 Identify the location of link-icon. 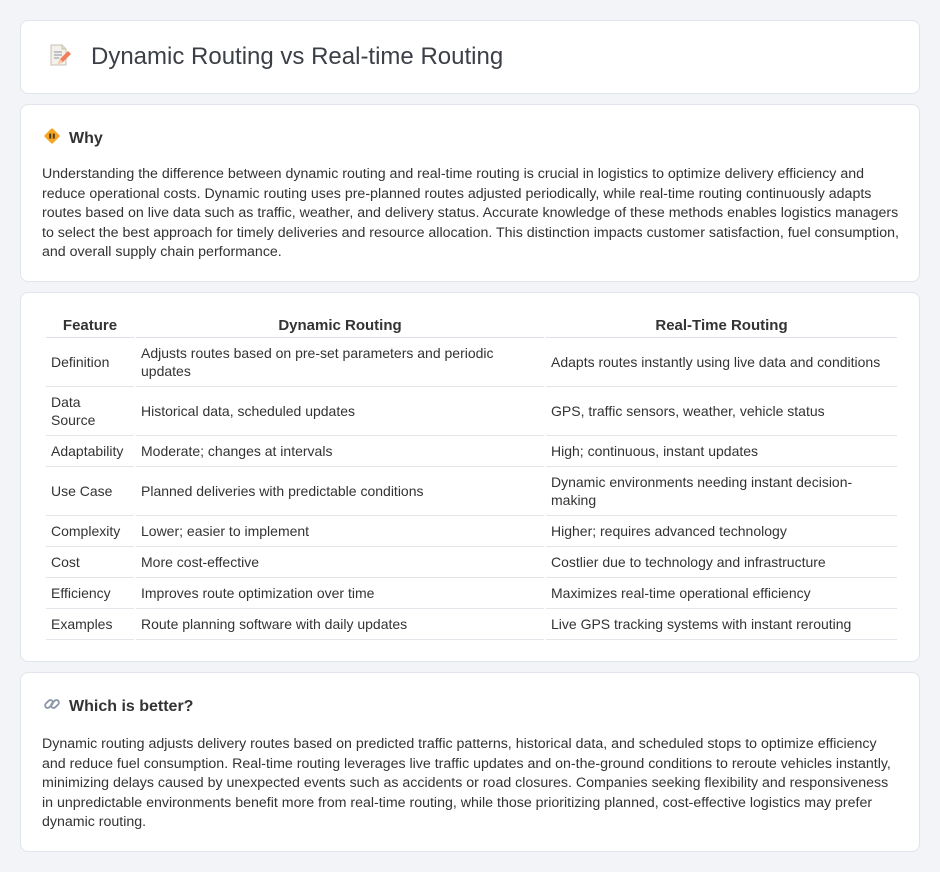
(56, 706).